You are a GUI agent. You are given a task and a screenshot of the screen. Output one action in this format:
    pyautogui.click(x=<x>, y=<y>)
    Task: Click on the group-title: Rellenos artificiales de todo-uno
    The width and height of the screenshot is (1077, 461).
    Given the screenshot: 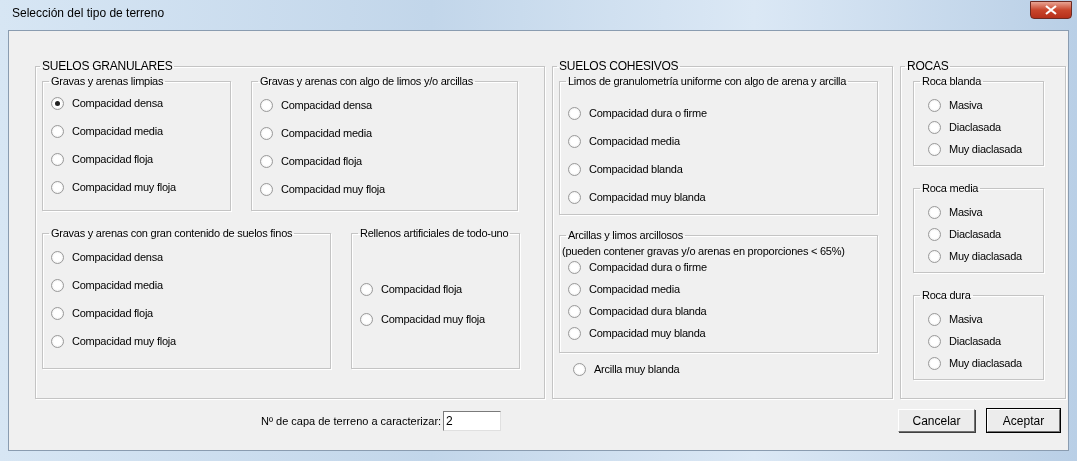 What is the action you would take?
    pyautogui.click(x=434, y=233)
    